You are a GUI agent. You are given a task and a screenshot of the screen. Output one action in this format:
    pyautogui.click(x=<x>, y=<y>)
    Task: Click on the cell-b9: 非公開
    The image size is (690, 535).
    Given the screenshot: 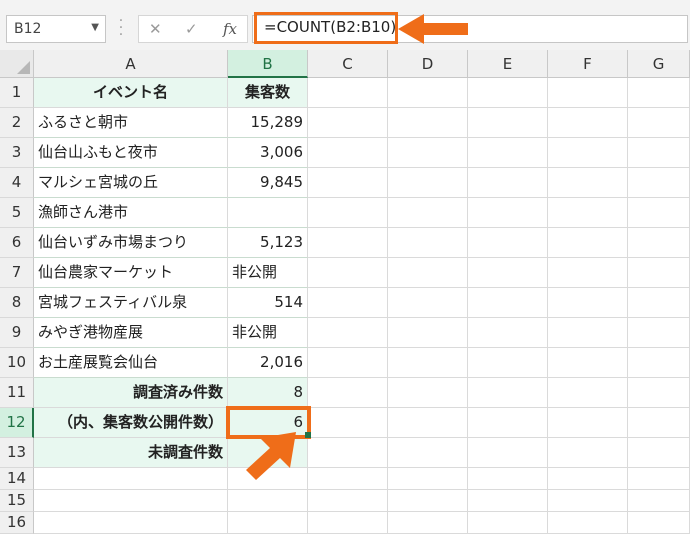 What is the action you would take?
    pyautogui.click(x=268, y=333)
    